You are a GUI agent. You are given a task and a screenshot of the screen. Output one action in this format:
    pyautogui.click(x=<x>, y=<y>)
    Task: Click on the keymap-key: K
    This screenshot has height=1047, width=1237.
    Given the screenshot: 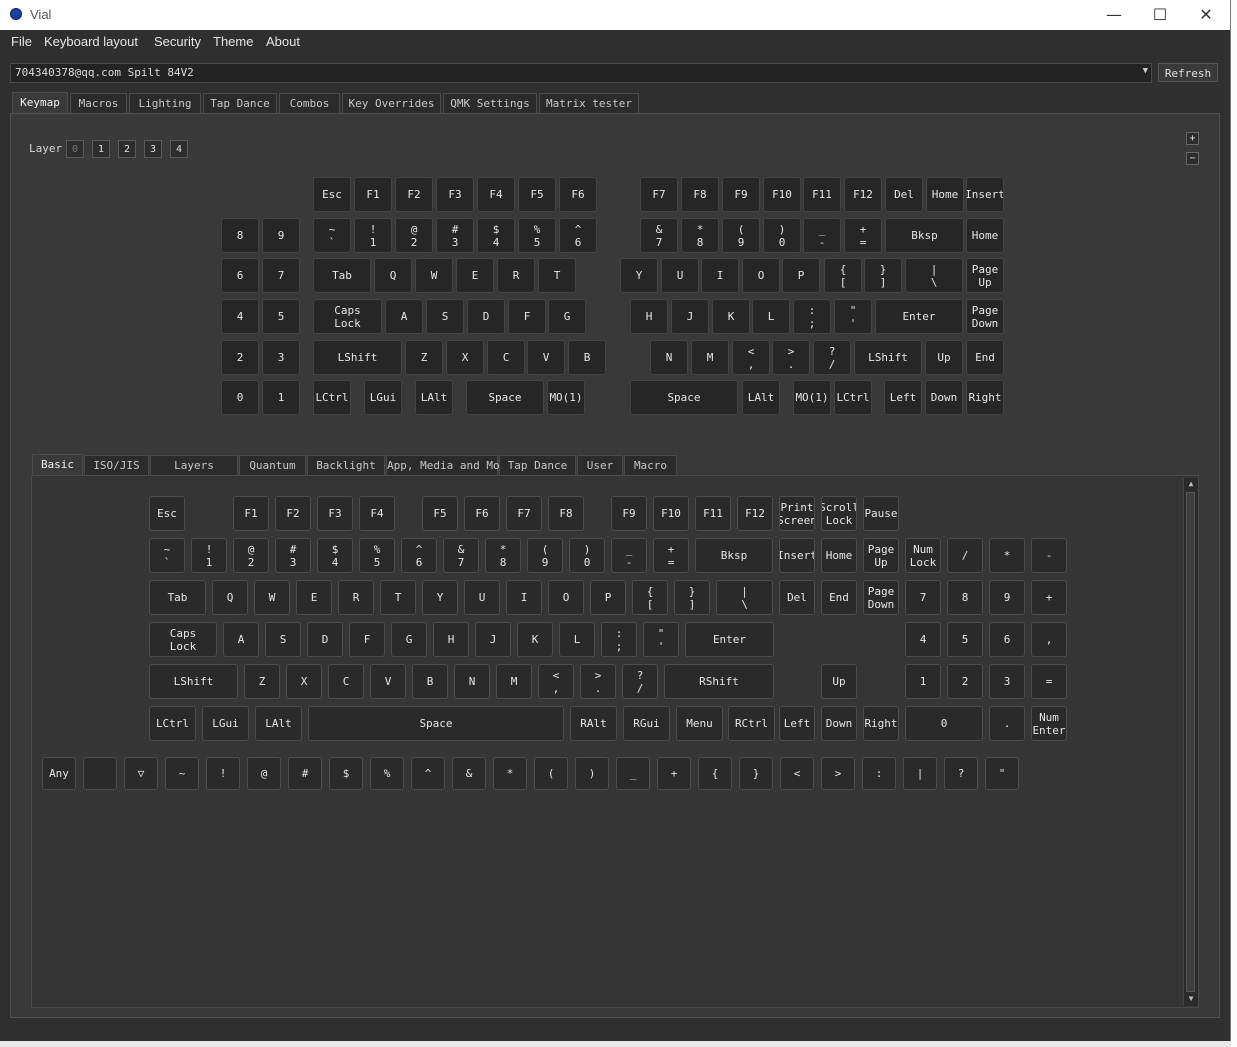 What is the action you would take?
    pyautogui.click(x=731, y=316)
    